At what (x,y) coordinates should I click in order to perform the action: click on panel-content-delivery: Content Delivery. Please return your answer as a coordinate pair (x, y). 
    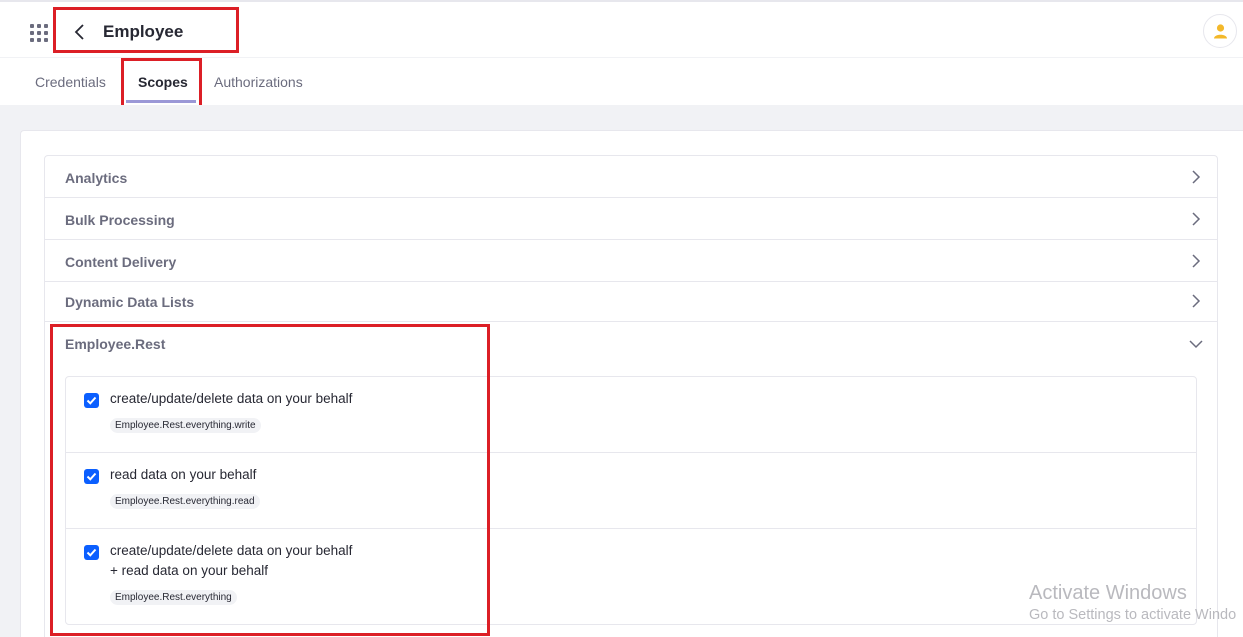
    Looking at the image, I should click on (631, 261).